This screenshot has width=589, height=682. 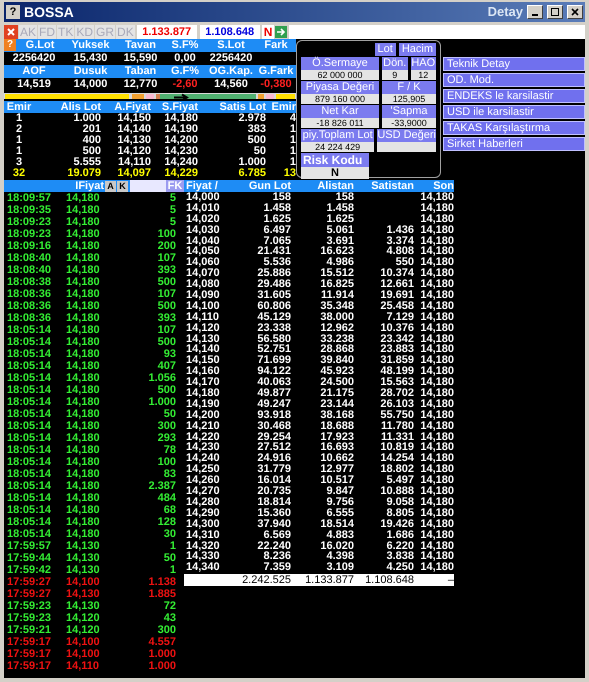 I want to click on price-cell: 14,120, so click(x=203, y=328).